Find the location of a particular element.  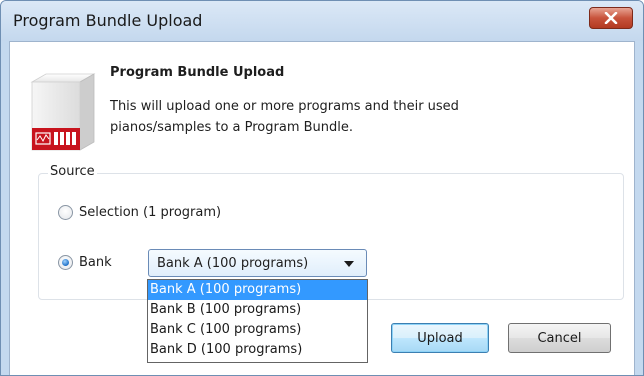

dropdown-option-bank-d: Bank D (100 programs) is located at coordinates (257, 350).